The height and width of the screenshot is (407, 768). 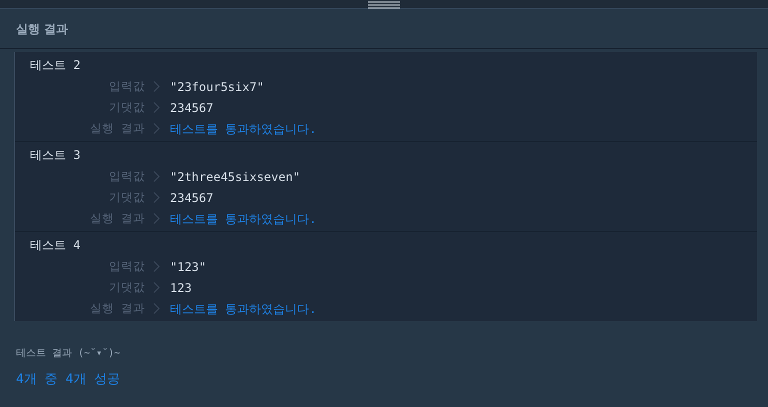 What do you see at coordinates (217, 87) in the screenshot?
I see `field-value: "23four5six7"` at bounding box center [217, 87].